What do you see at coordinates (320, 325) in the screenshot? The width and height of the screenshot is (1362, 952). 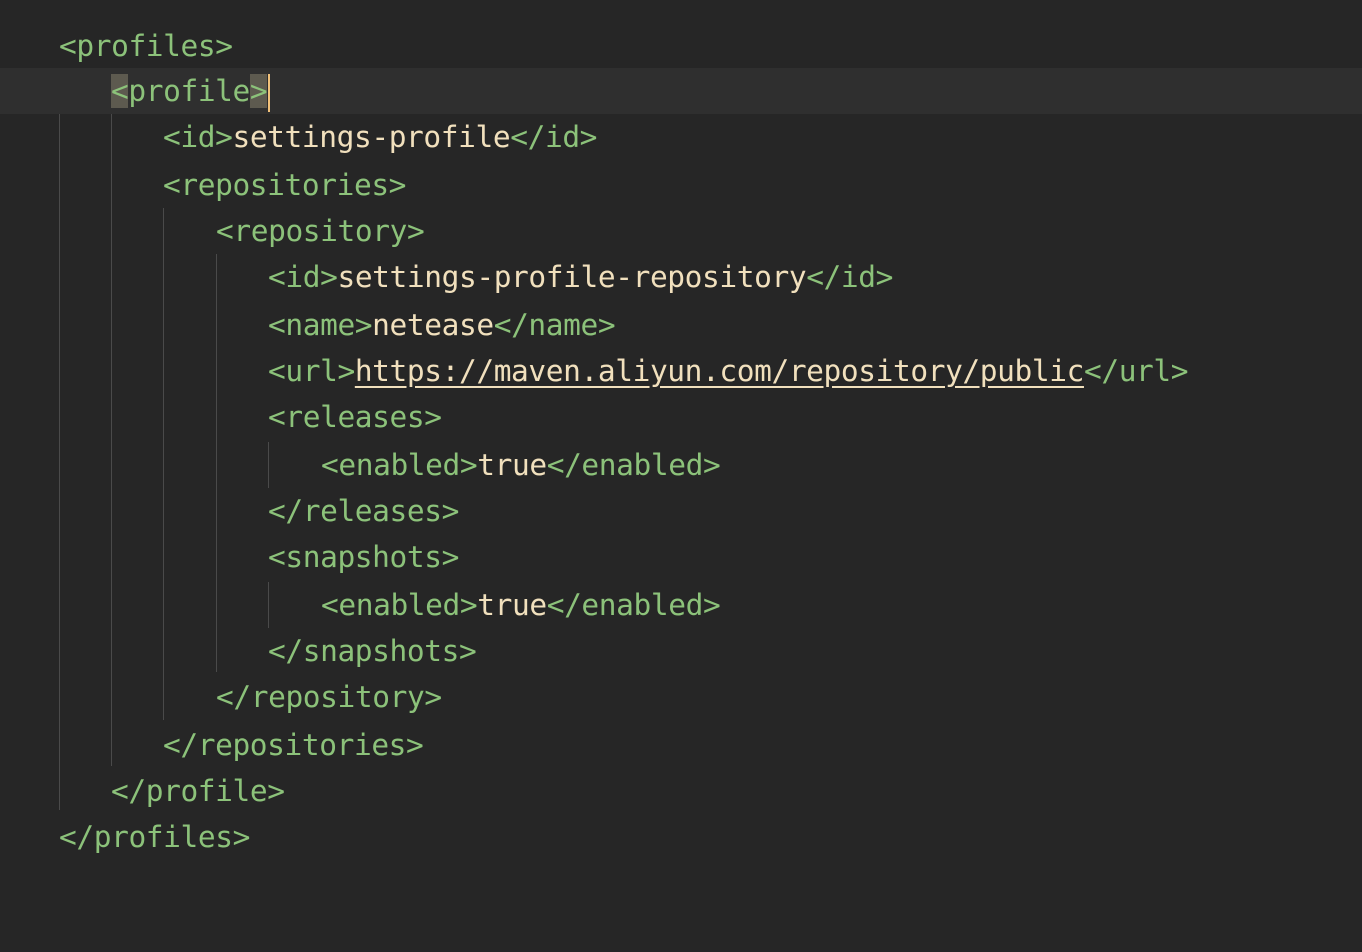 I see `xml-tag: <name>` at bounding box center [320, 325].